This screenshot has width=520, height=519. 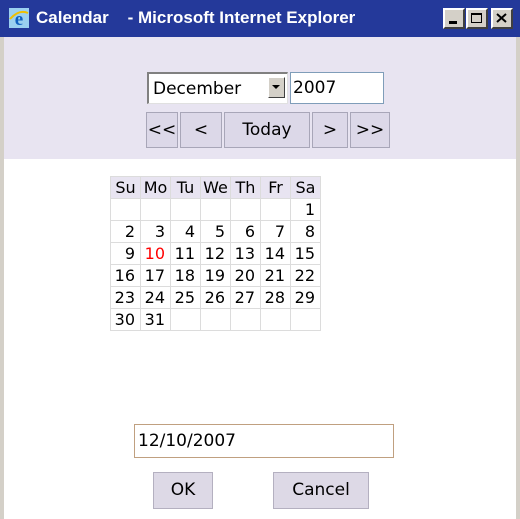 I want to click on calendar-day: 24, so click(x=155, y=297).